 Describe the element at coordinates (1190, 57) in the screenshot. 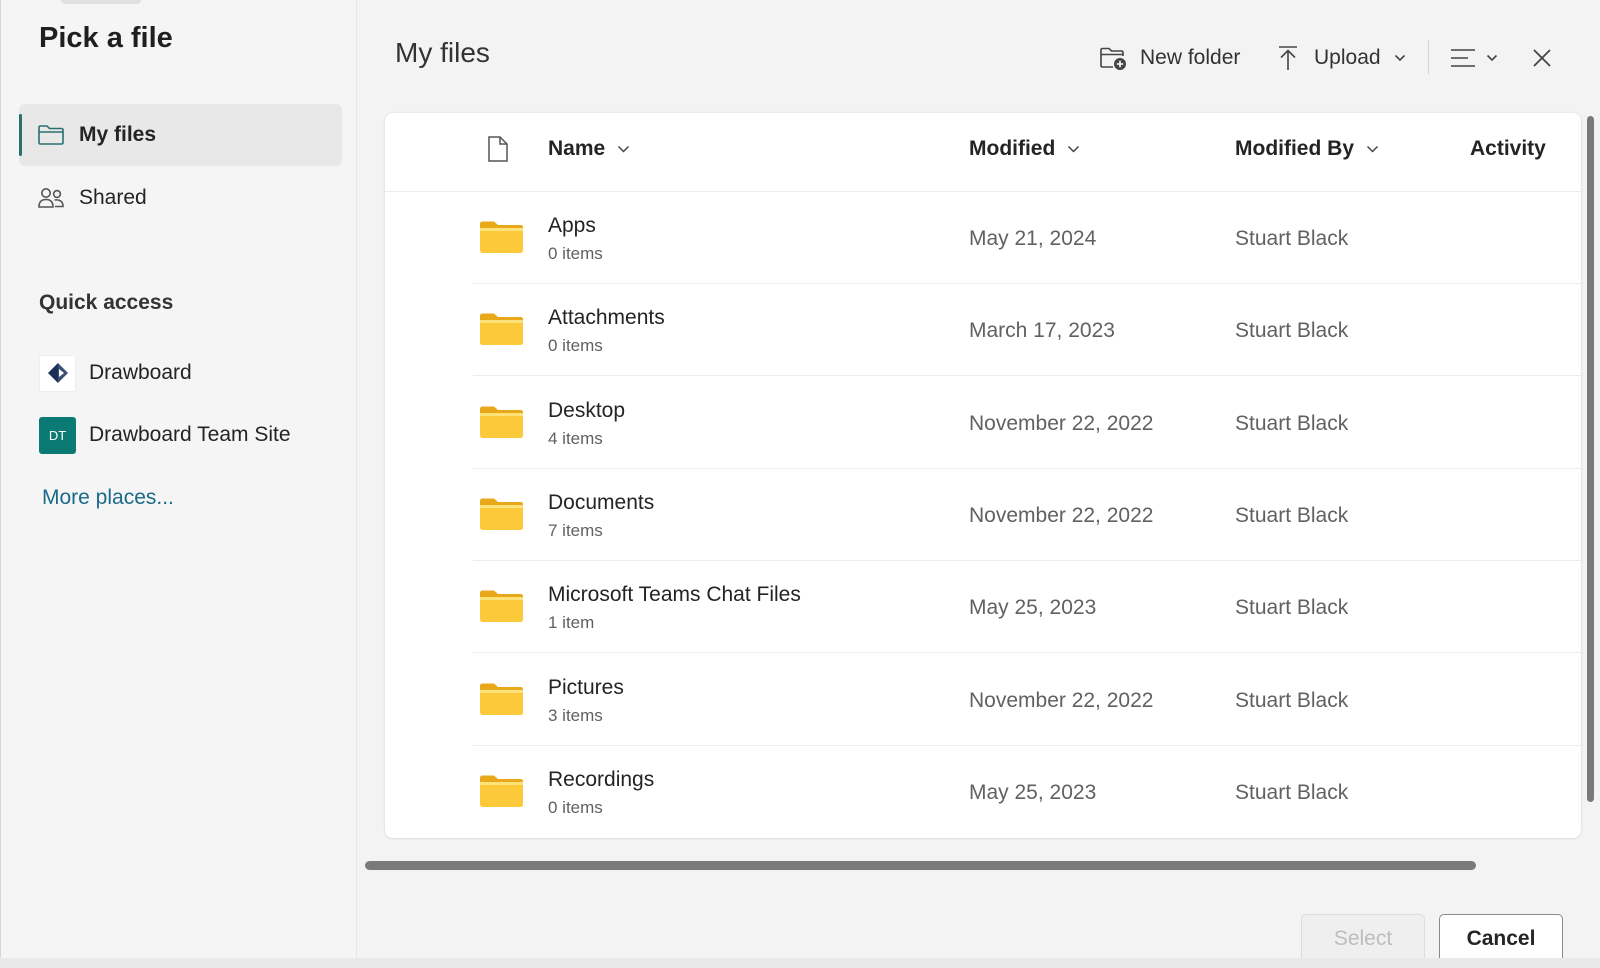

I see `new-folder-label: New folder` at that location.